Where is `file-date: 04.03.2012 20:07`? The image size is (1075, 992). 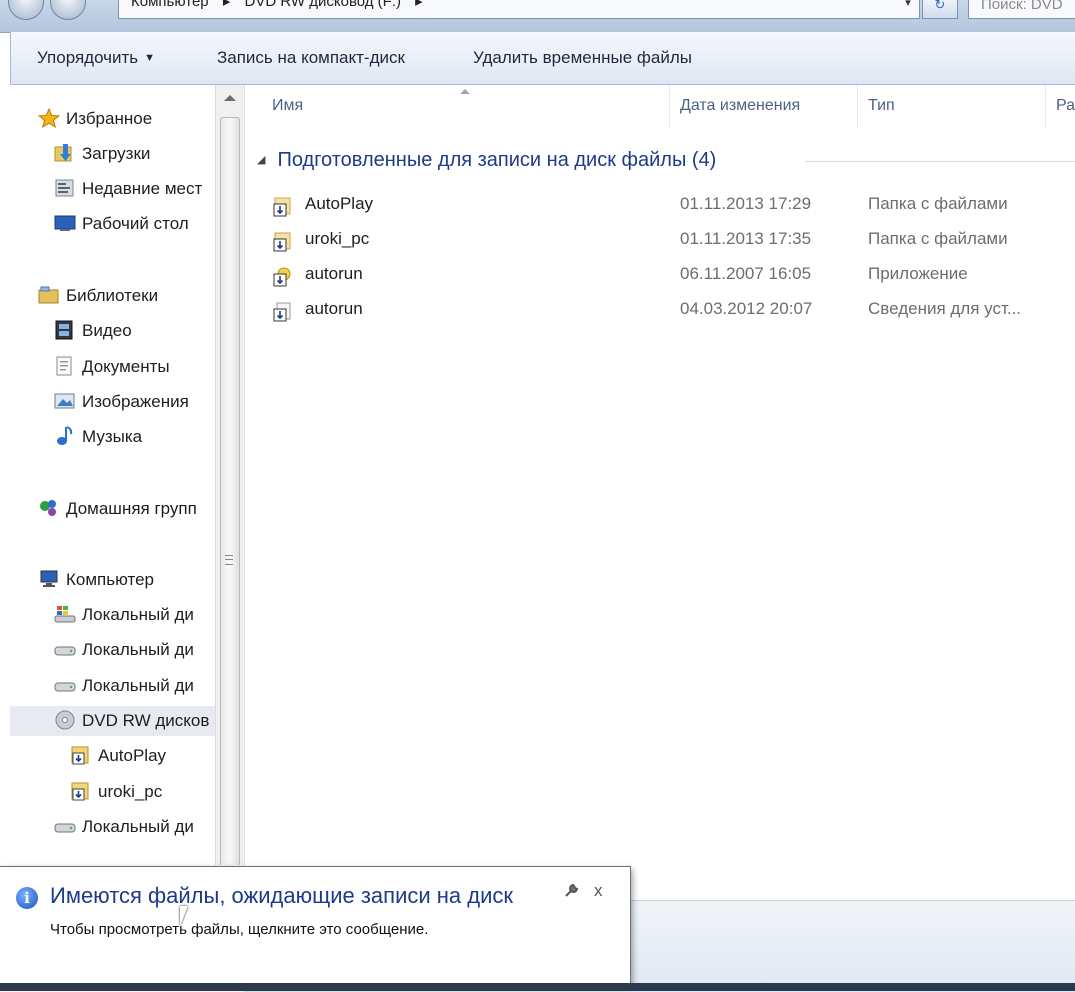
file-date: 04.03.2012 20:07 is located at coordinates (746, 308).